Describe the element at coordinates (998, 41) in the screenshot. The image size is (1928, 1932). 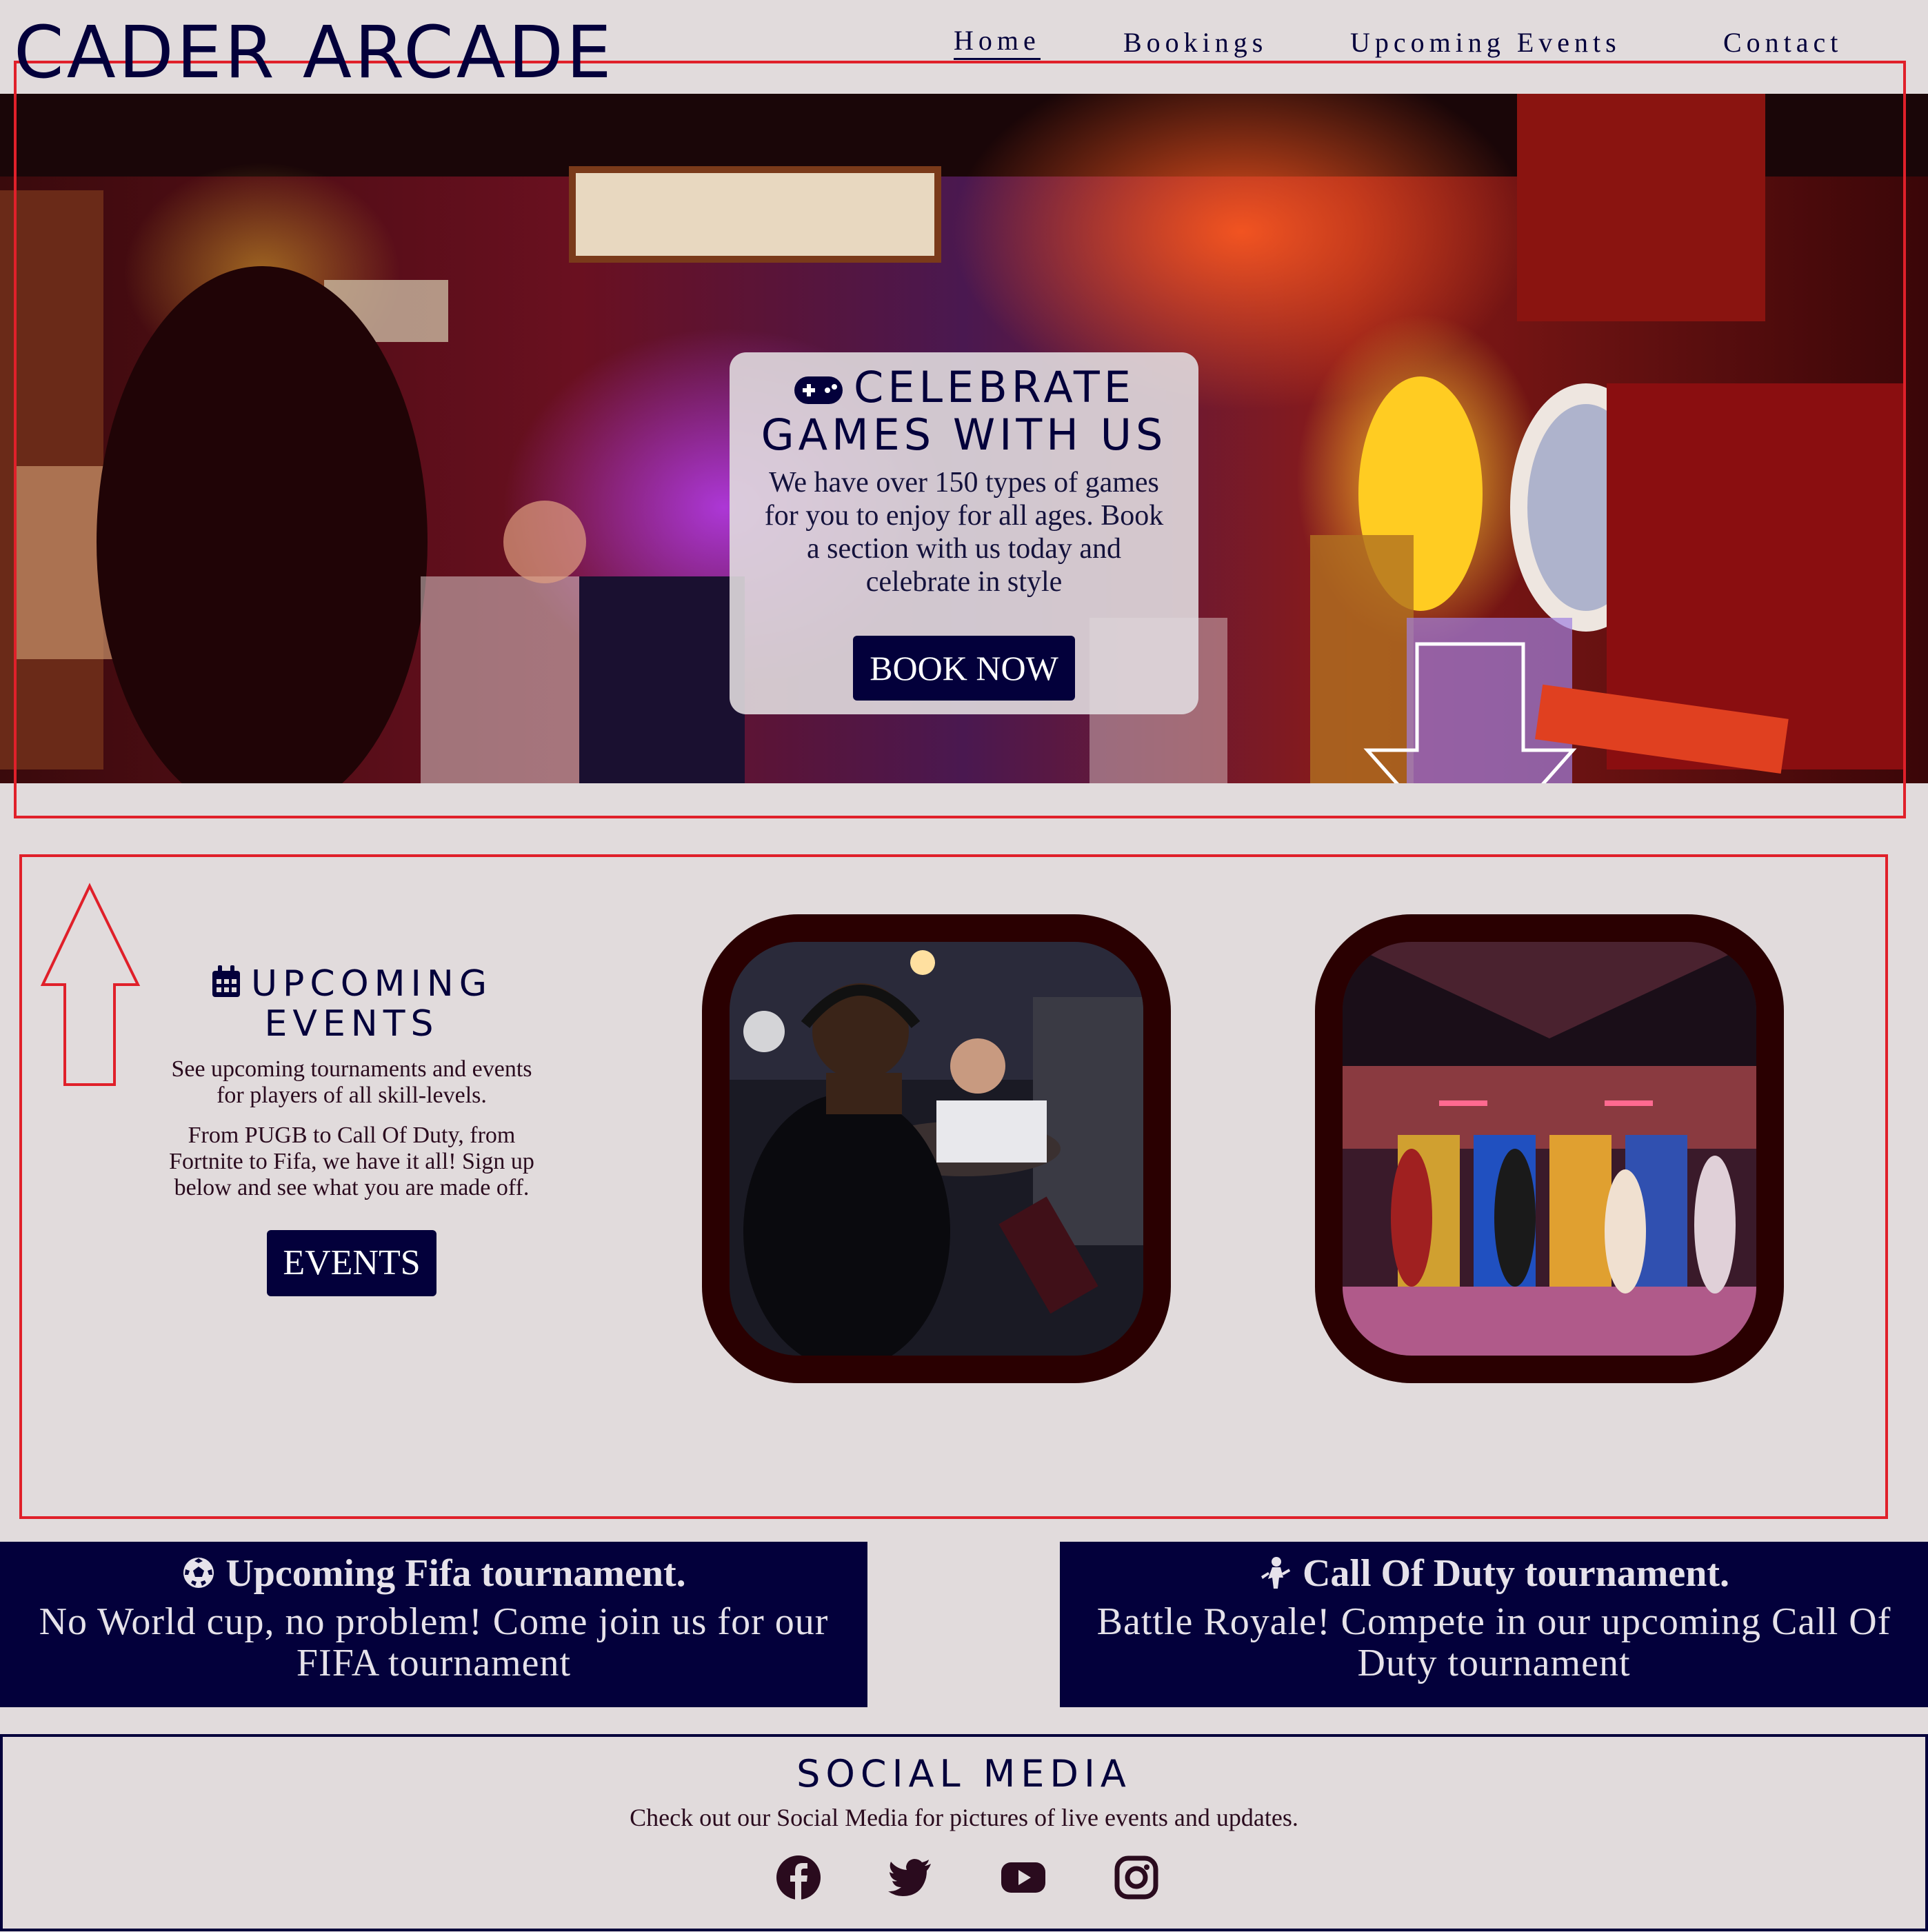
I see `nav-home: Home` at that location.